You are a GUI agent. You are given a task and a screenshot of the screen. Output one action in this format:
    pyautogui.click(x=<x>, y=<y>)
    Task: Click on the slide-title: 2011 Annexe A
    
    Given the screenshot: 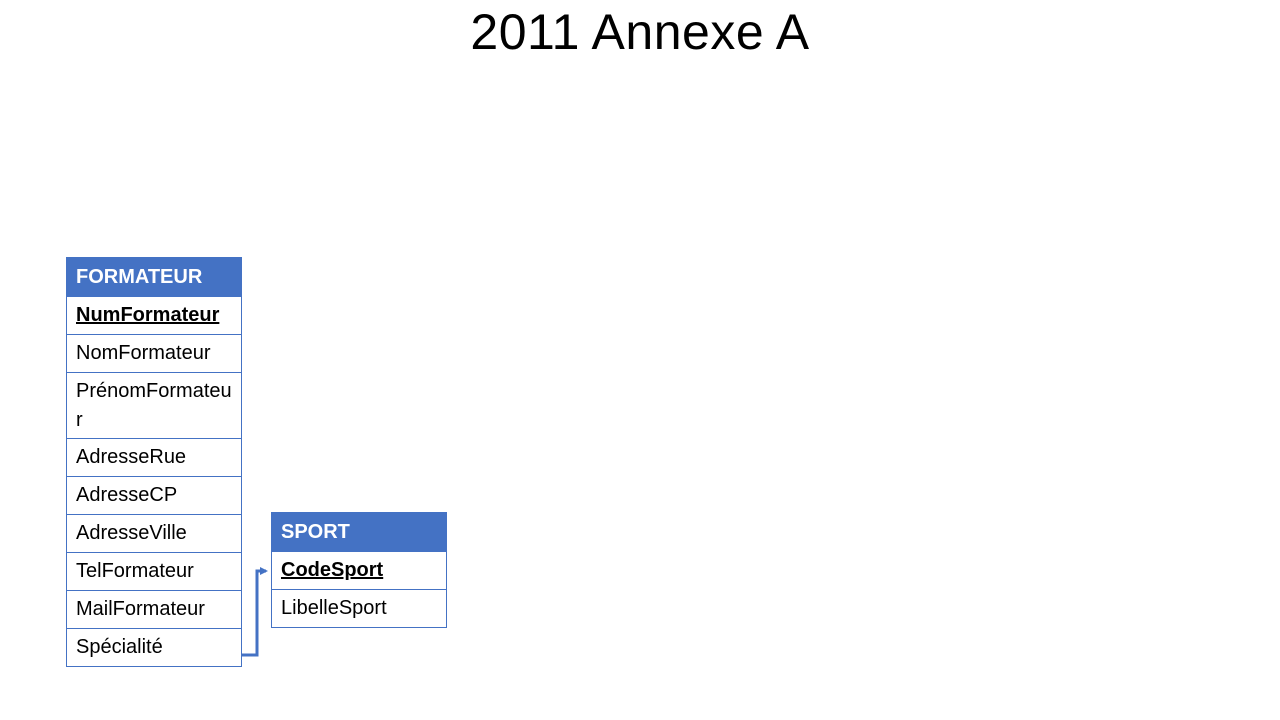 What is the action you would take?
    pyautogui.click(x=640, y=32)
    